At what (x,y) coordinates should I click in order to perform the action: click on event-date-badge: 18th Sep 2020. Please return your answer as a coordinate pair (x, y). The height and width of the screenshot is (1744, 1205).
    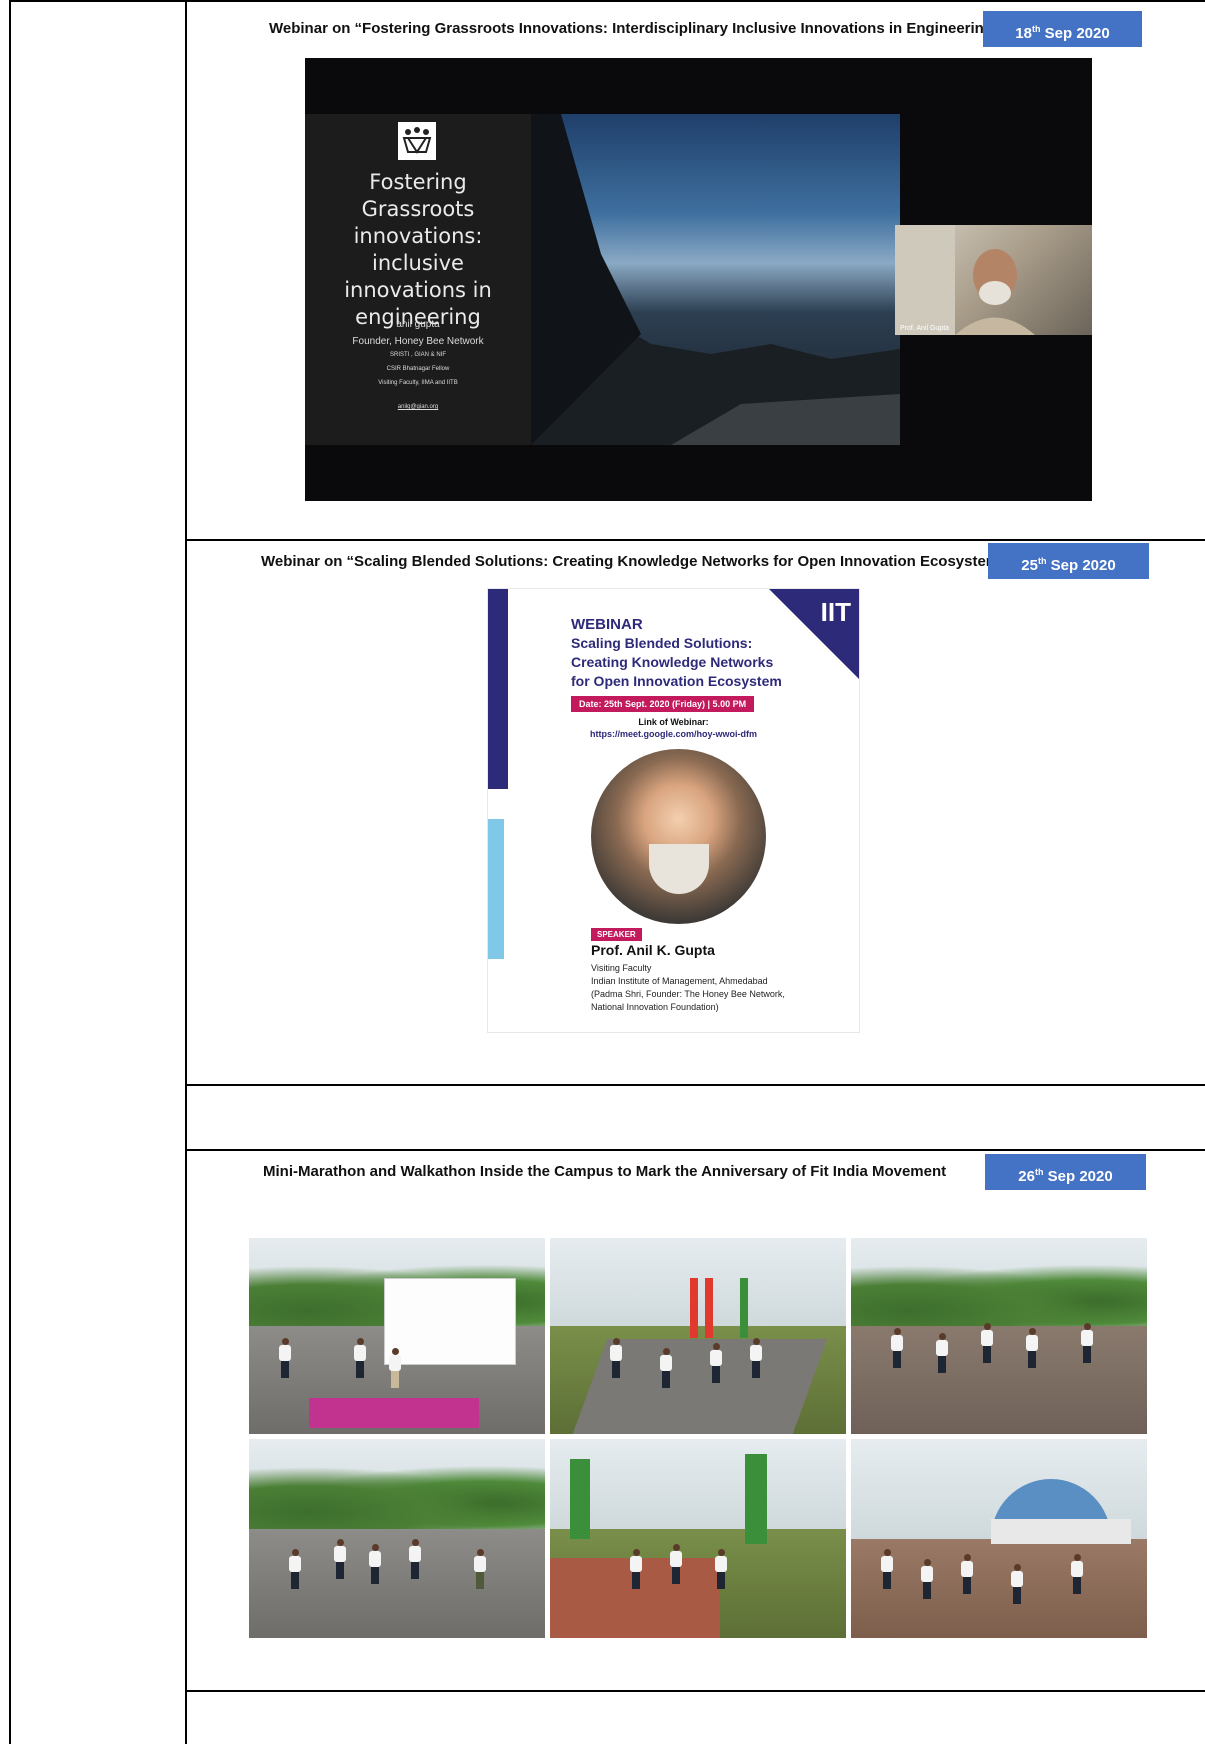
    Looking at the image, I should click on (1062, 29).